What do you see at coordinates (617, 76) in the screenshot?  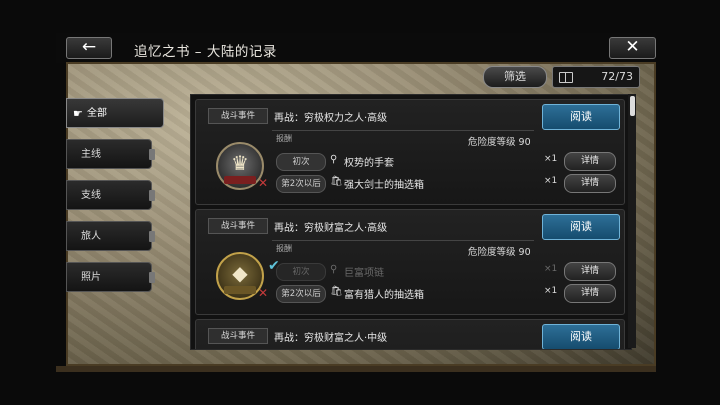 I see `counter-value: 72/73` at bounding box center [617, 76].